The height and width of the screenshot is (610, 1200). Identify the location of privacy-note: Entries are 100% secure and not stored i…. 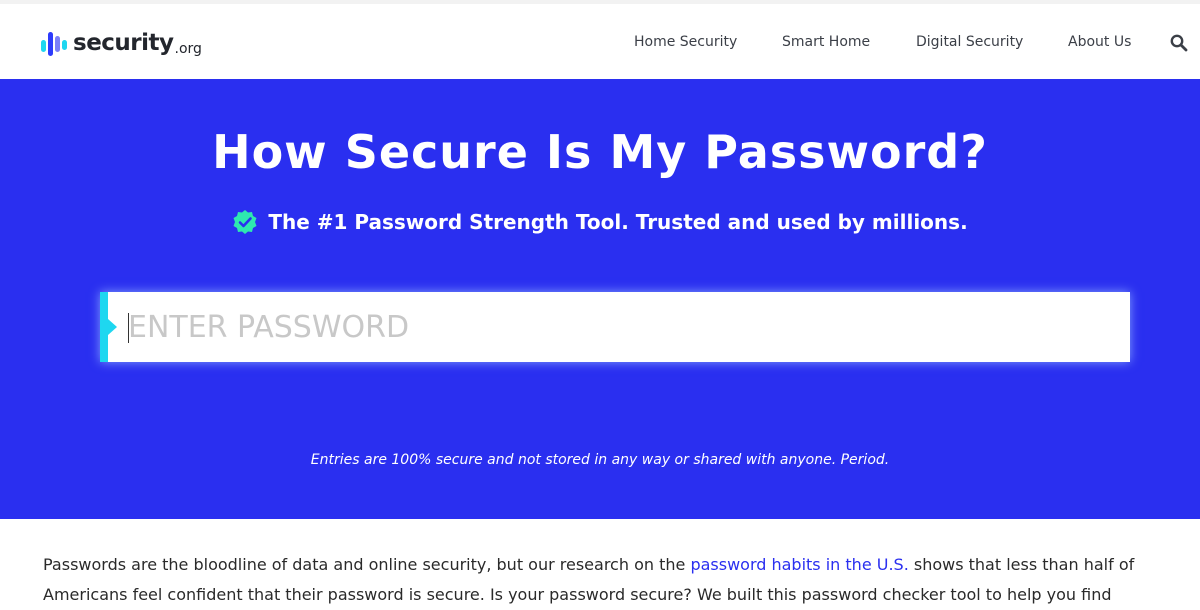
(600, 460).